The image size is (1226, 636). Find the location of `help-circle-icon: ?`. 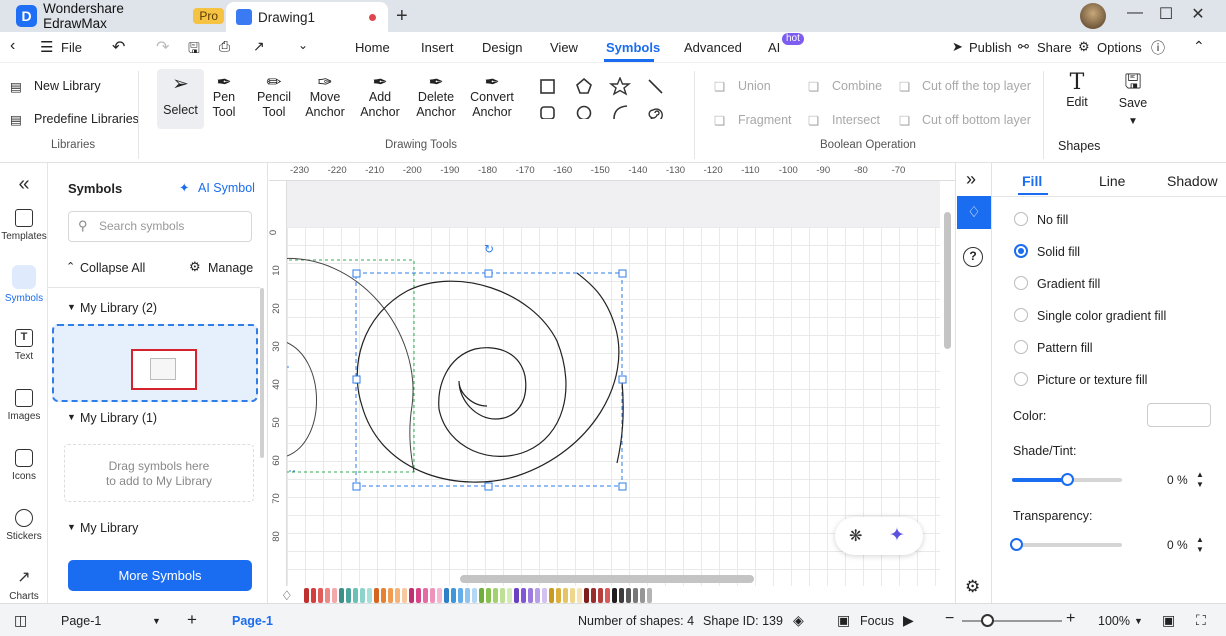

help-circle-icon: ? is located at coordinates (973, 257).